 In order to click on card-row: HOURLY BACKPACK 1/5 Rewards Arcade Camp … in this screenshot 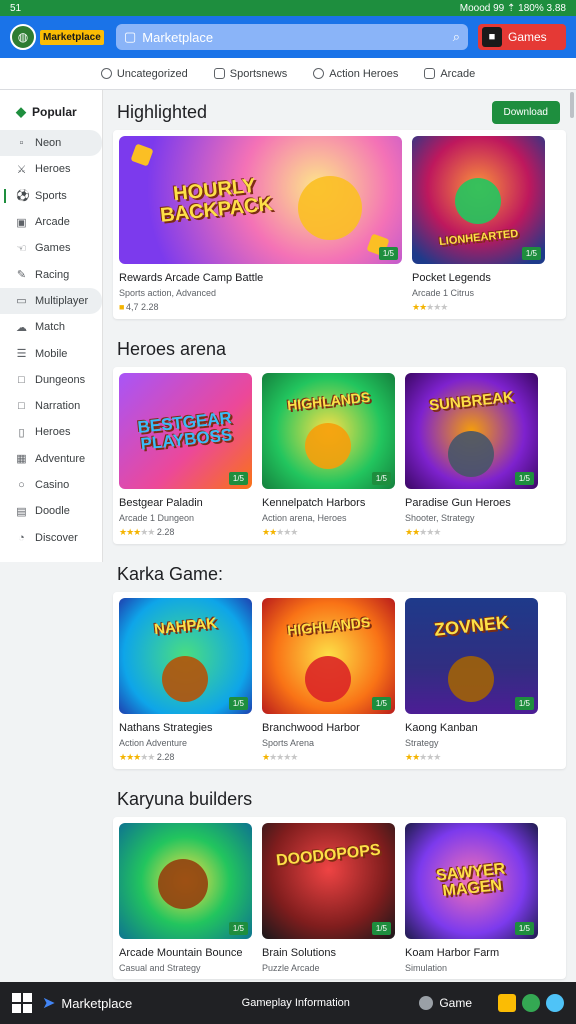, I will do `click(339, 224)`.